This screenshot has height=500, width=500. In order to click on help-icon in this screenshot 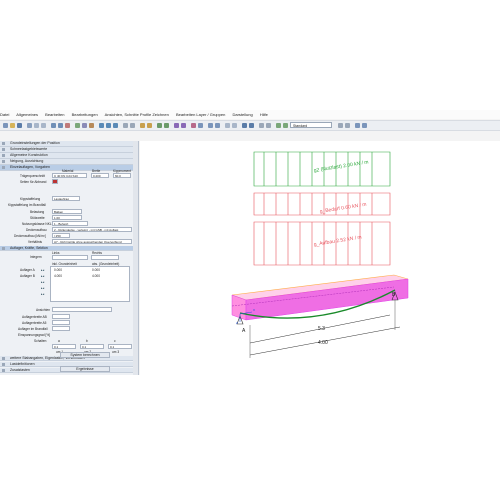, I will do `click(364, 125)`.